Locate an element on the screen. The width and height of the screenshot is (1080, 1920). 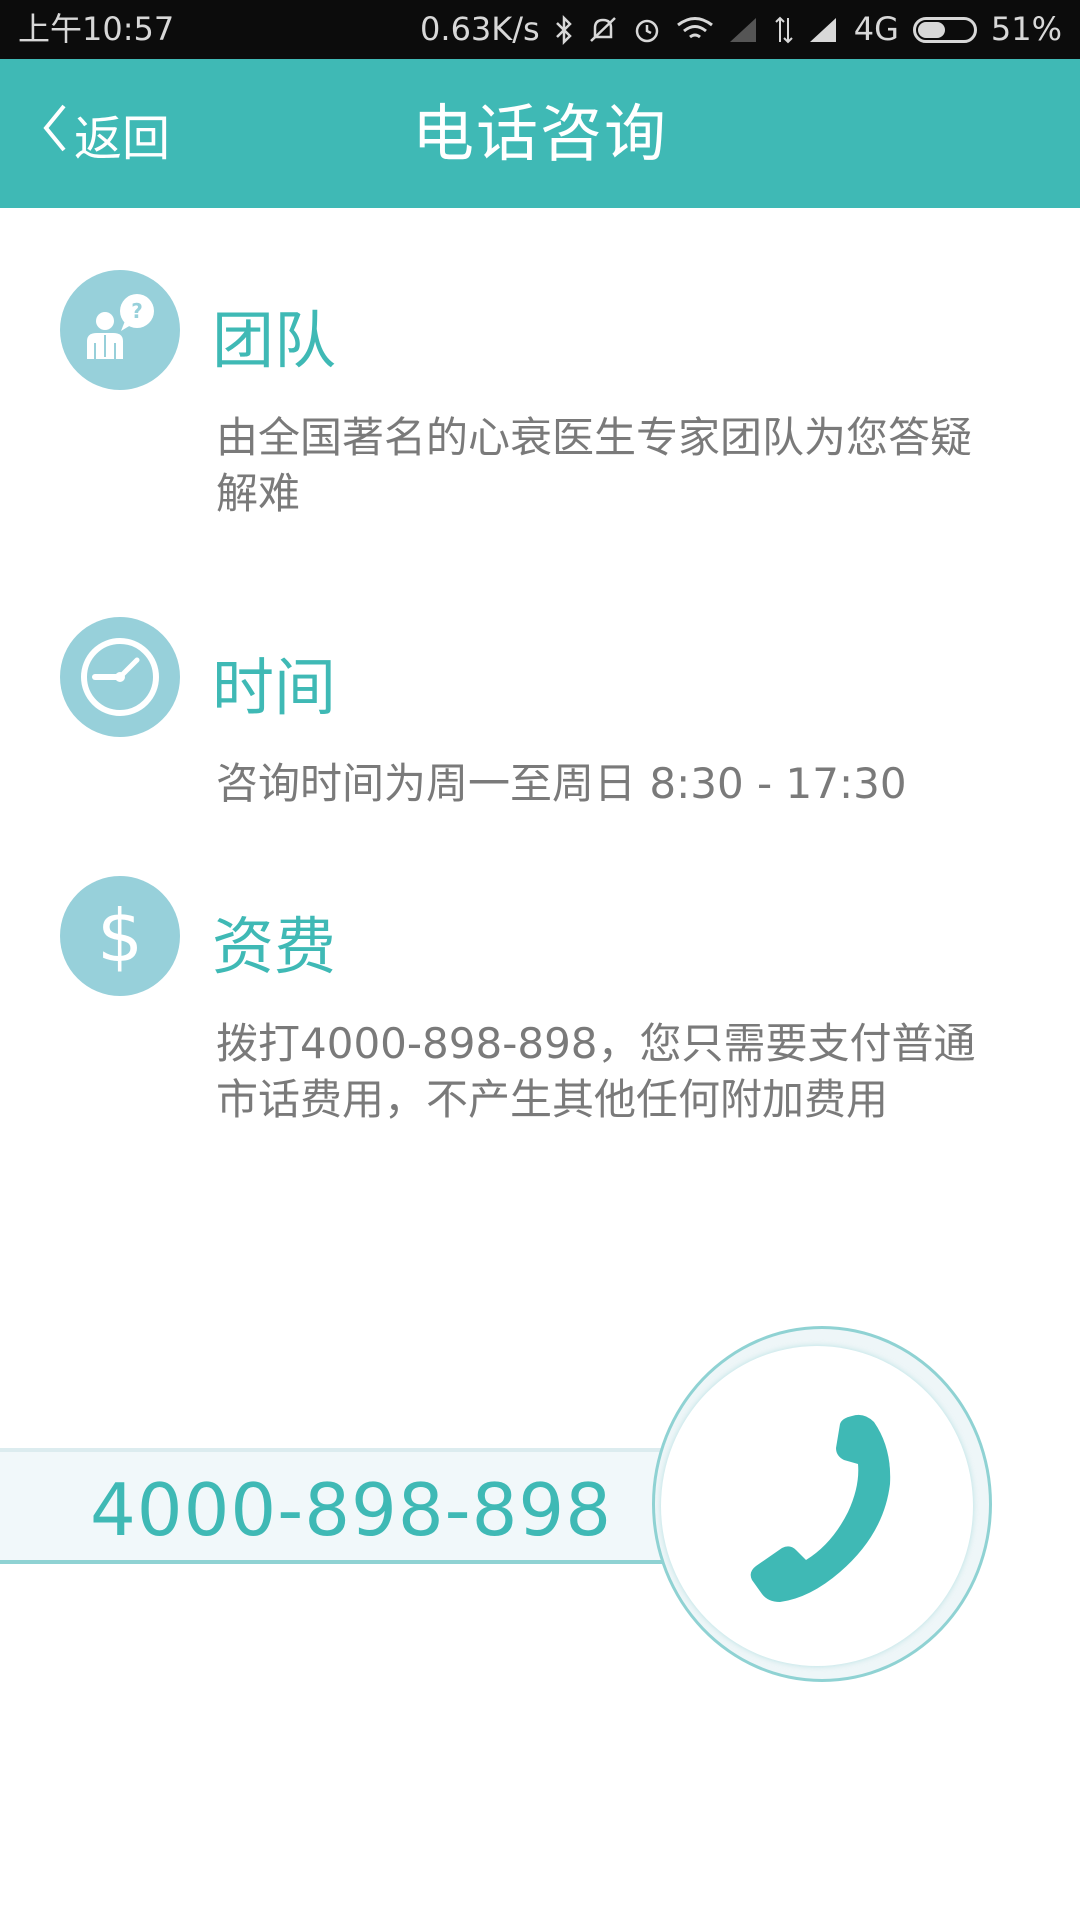
battery-percent: 51% is located at coordinates (1026, 29).